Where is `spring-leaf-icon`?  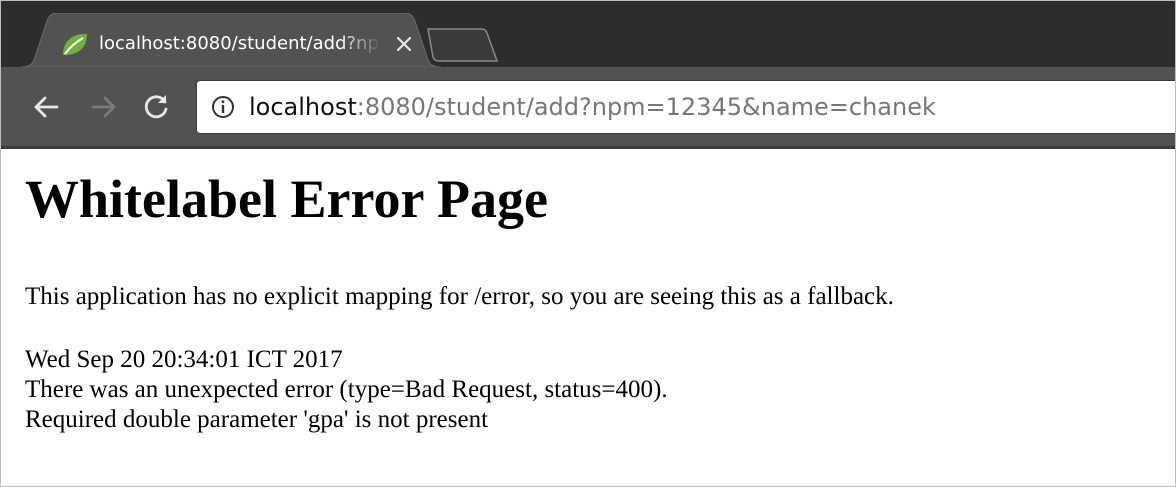 spring-leaf-icon is located at coordinates (75, 44).